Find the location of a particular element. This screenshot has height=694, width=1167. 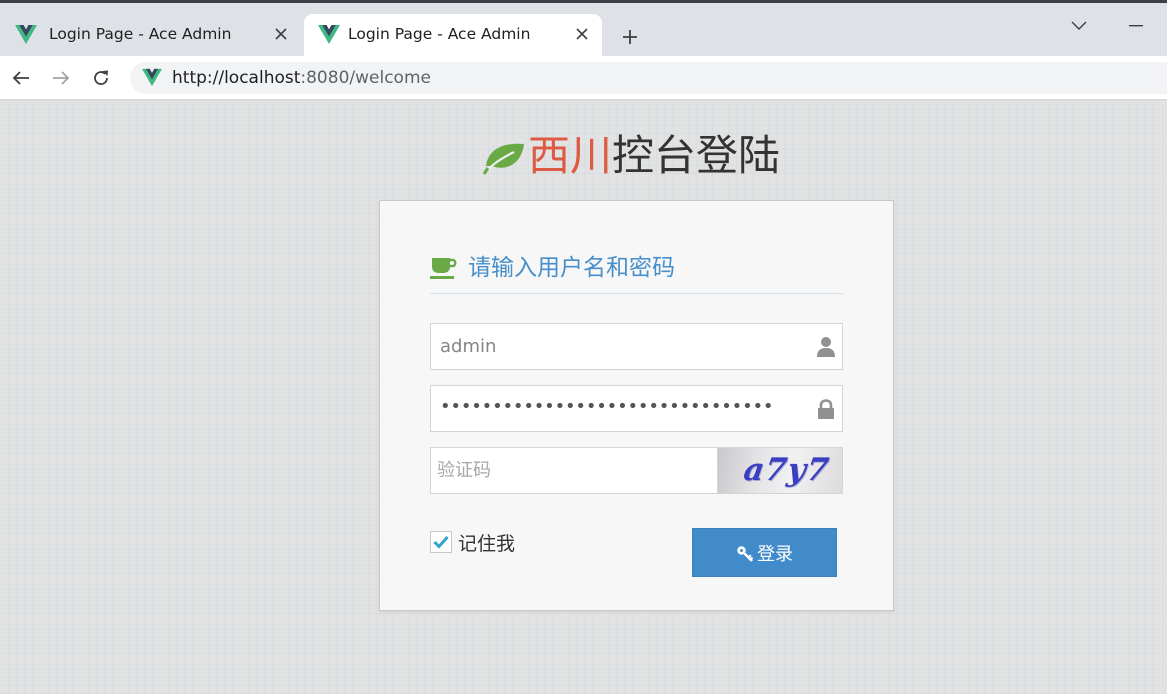

url-text: http://localhost:8080/welcome is located at coordinates (301, 78).